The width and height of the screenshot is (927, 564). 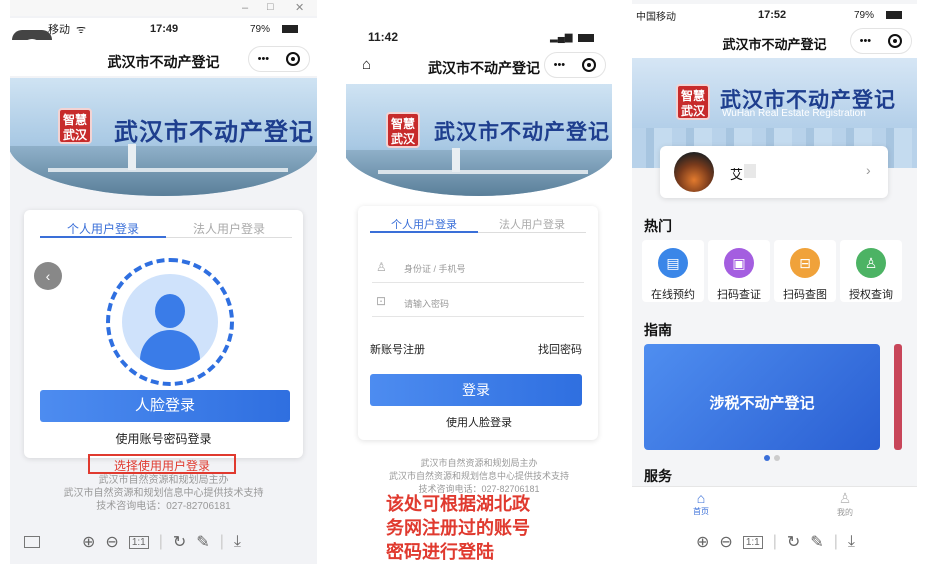 What do you see at coordinates (739, 295) in the screenshot?
I see `hot-item-label: 扫码查证` at bounding box center [739, 295].